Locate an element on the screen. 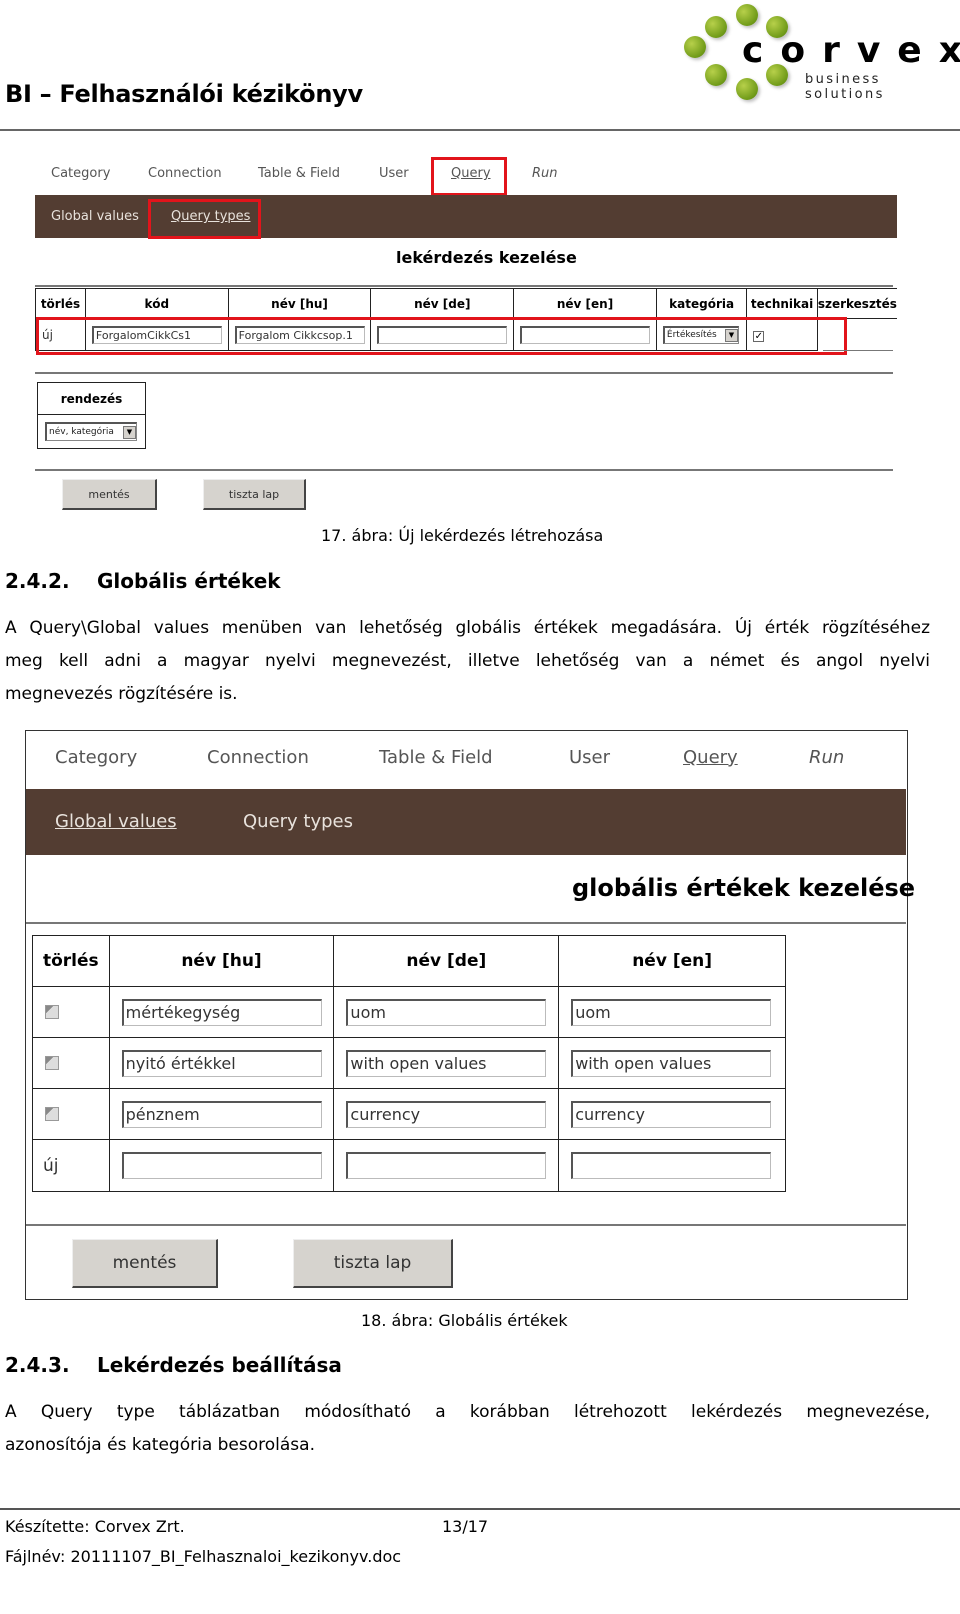  chevron-down-icon: ▼ is located at coordinates (129, 432).